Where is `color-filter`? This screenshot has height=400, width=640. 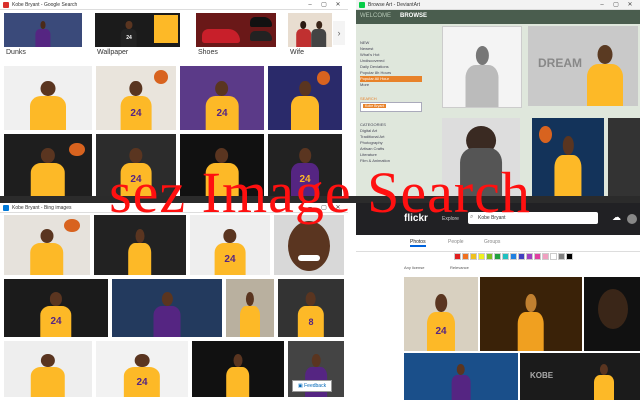
color-filter is located at coordinates (514, 256).